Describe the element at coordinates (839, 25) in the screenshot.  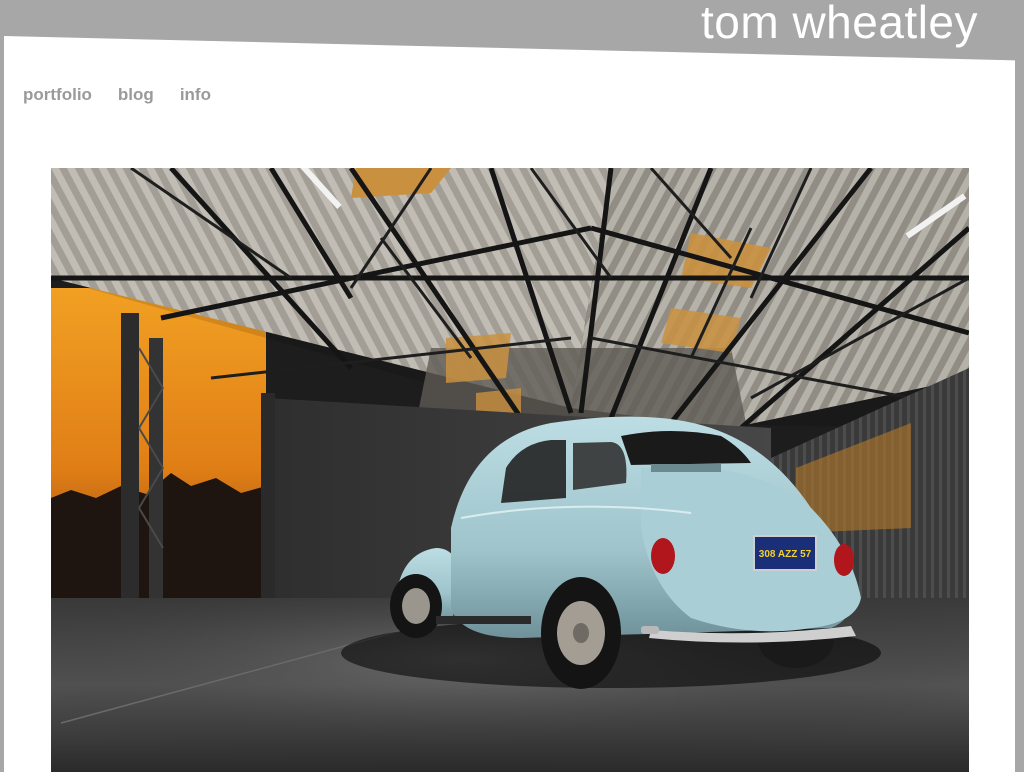
I see `site-title: tom wheatley` at that location.